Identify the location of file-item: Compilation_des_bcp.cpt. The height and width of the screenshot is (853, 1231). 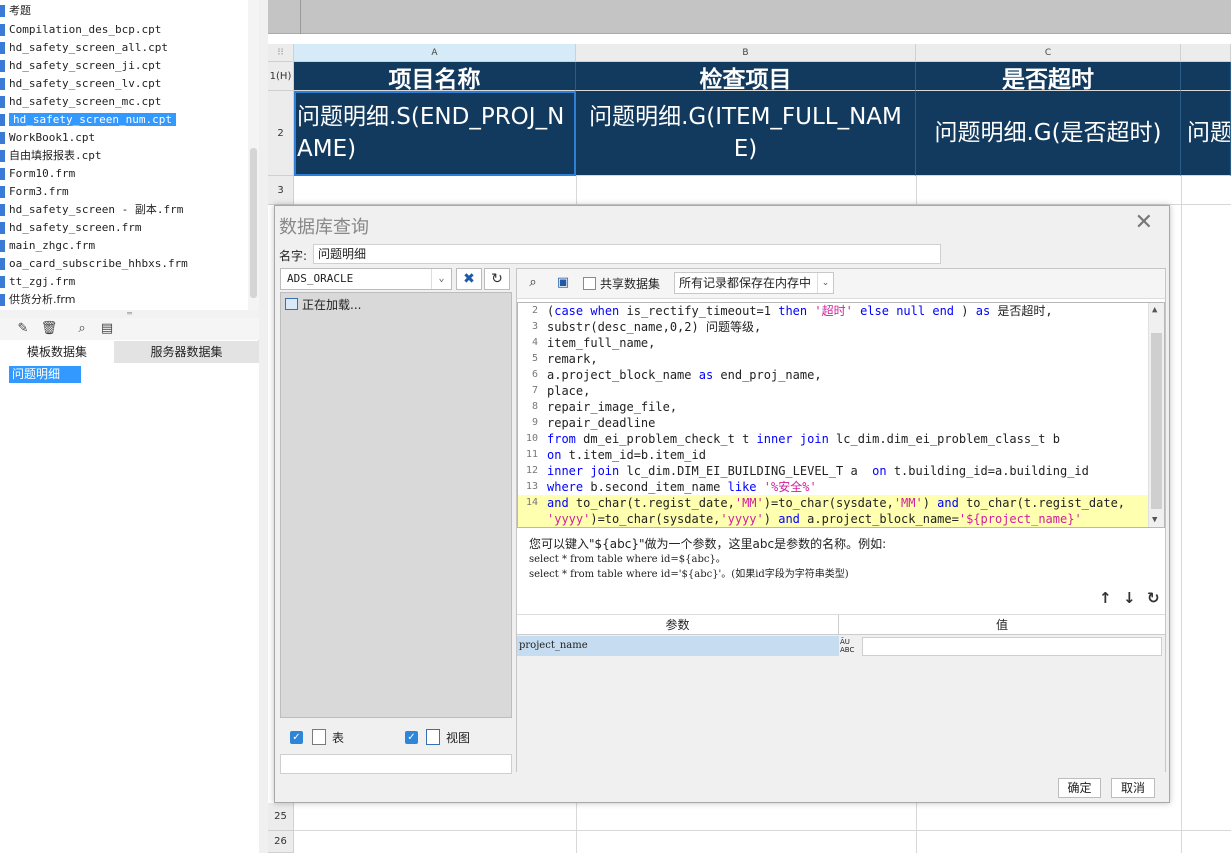
(80, 30).